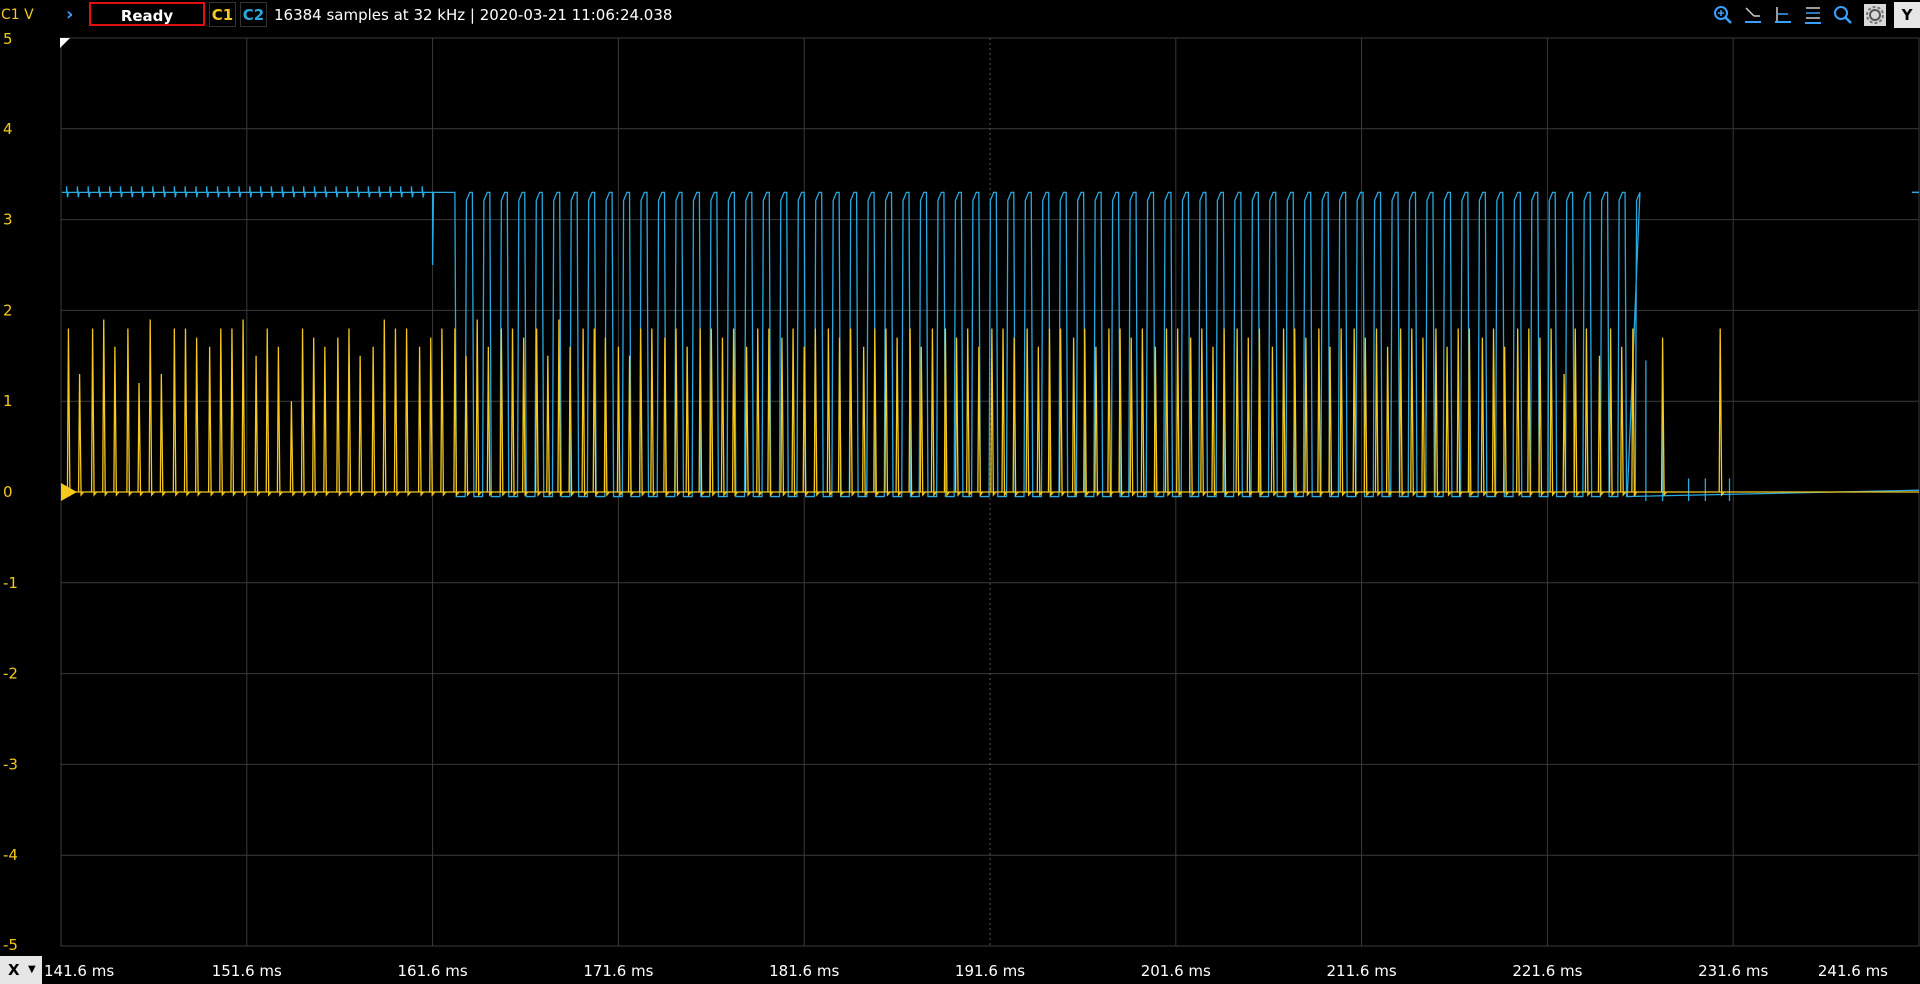 Image resolution: width=1920 pixels, height=984 pixels. Describe the element at coordinates (10, 674) in the screenshot. I see `y-tick-label: -2` at that location.